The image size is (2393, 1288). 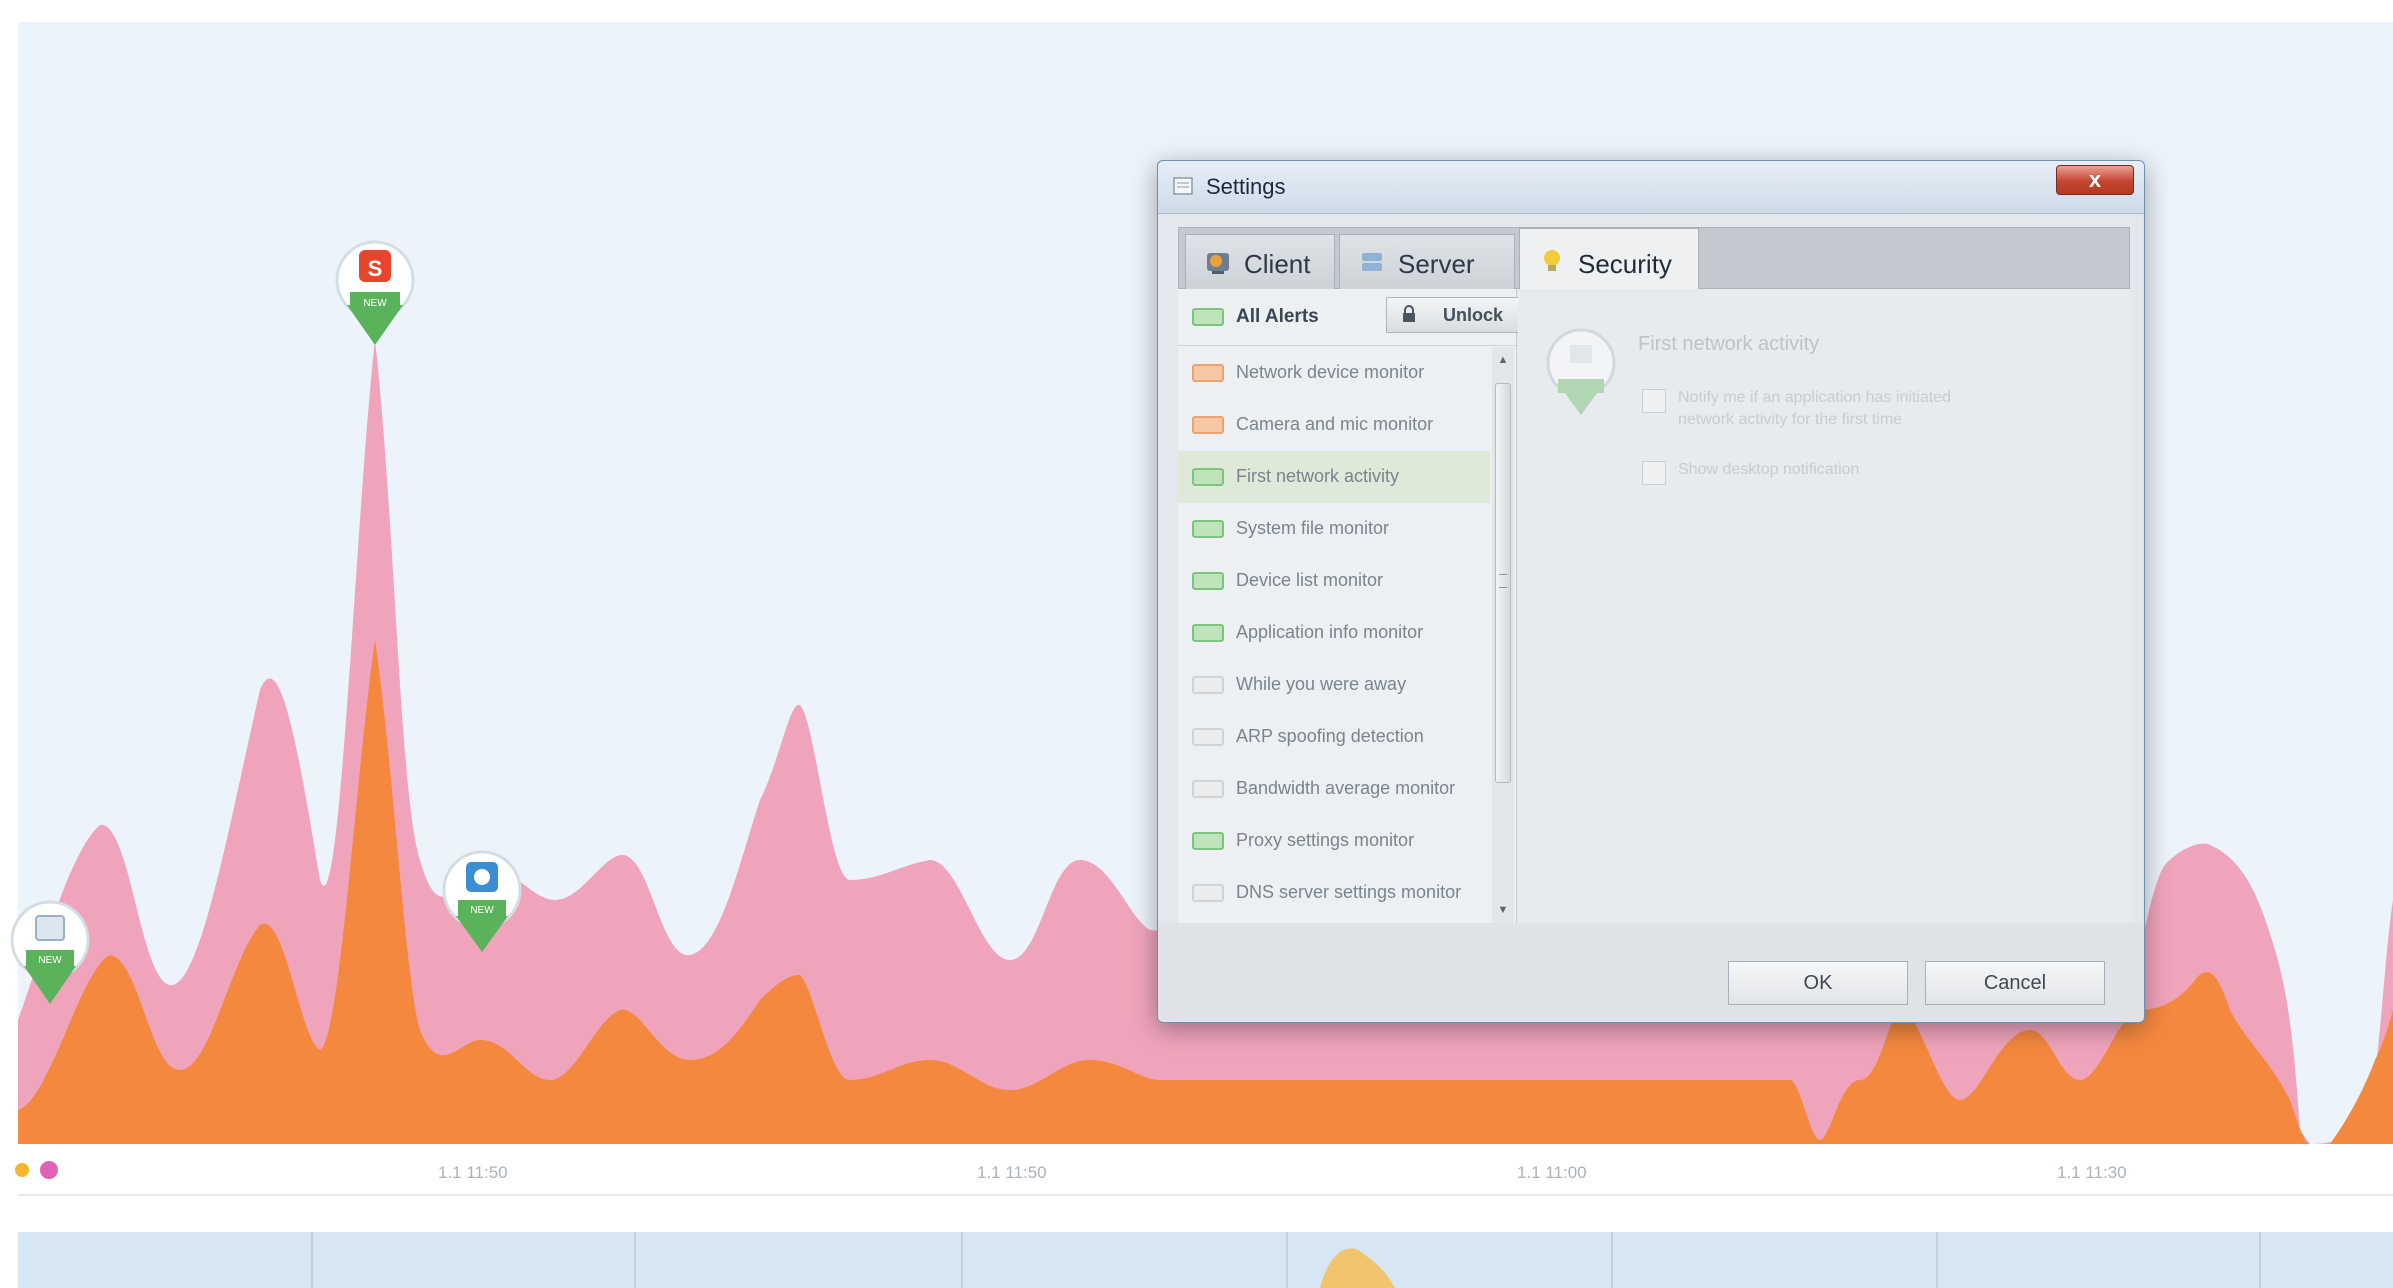 What do you see at coordinates (1351, 317) in the screenshot?
I see `all-alerts-row: All Alerts Unlock` at bounding box center [1351, 317].